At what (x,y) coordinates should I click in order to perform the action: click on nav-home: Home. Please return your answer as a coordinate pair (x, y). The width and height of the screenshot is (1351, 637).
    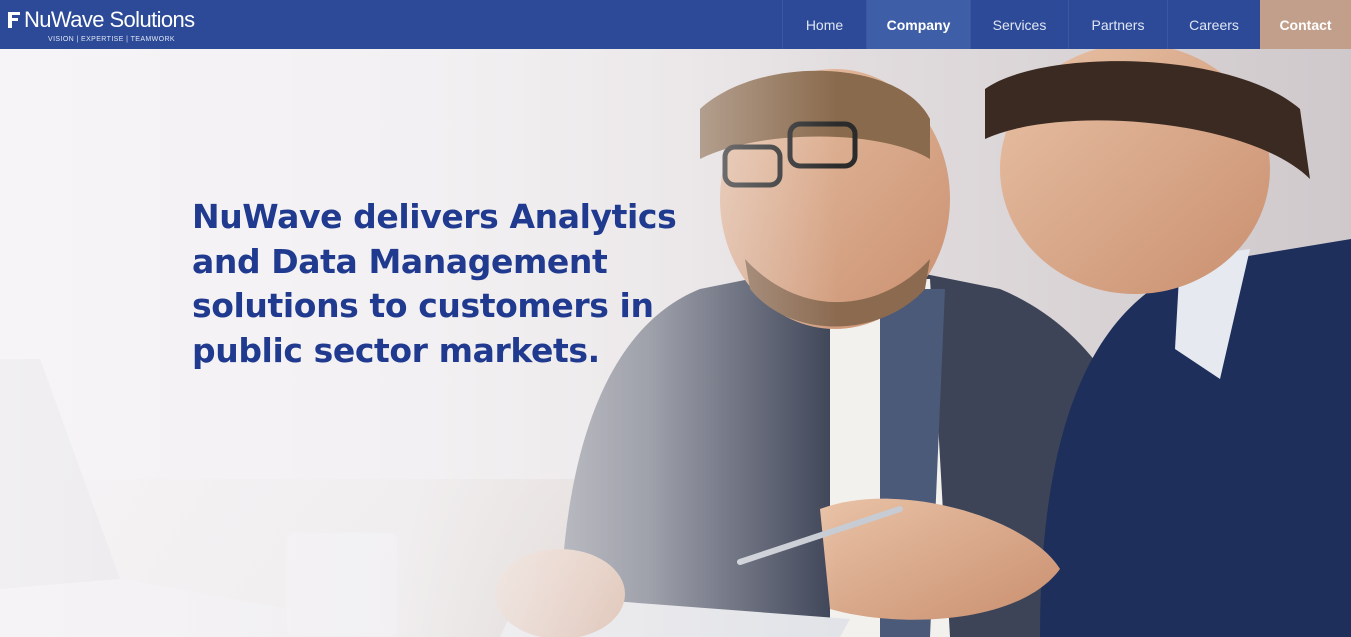
    Looking at the image, I should click on (824, 24).